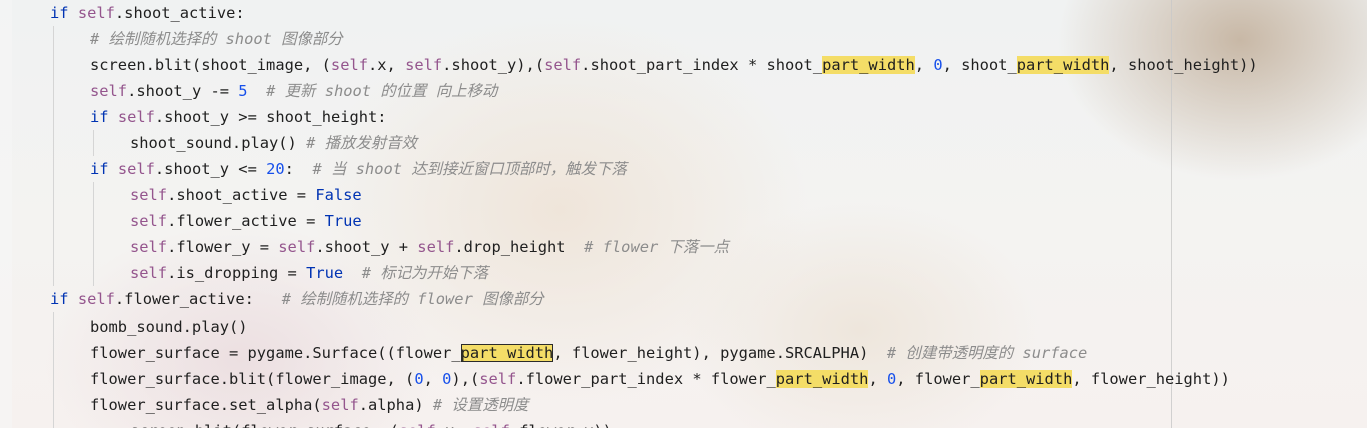 The width and height of the screenshot is (1367, 428). What do you see at coordinates (493, 65) in the screenshot?
I see `code-token: .shoot_y),(` at bounding box center [493, 65].